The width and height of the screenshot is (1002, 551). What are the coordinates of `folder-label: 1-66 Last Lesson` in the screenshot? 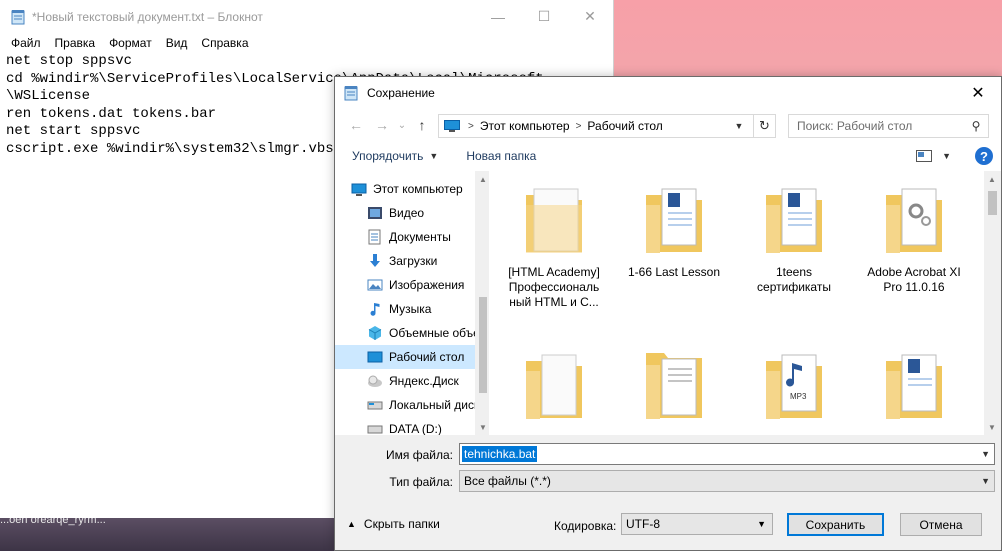 It's located at (674, 272).